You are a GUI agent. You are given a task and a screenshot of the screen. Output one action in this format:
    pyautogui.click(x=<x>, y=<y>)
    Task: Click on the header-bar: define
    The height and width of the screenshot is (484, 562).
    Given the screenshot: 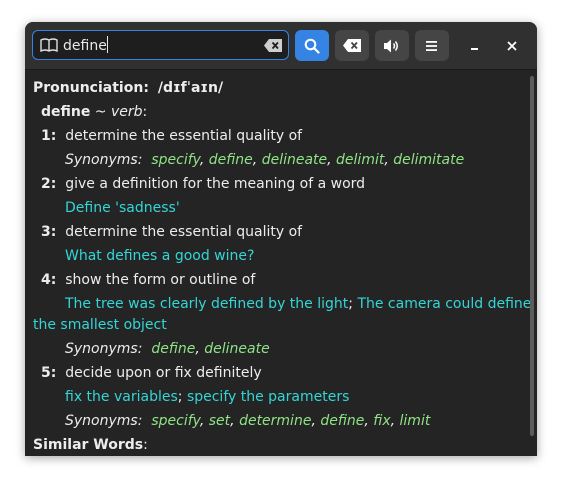 What is the action you would take?
    pyautogui.click(x=281, y=46)
    